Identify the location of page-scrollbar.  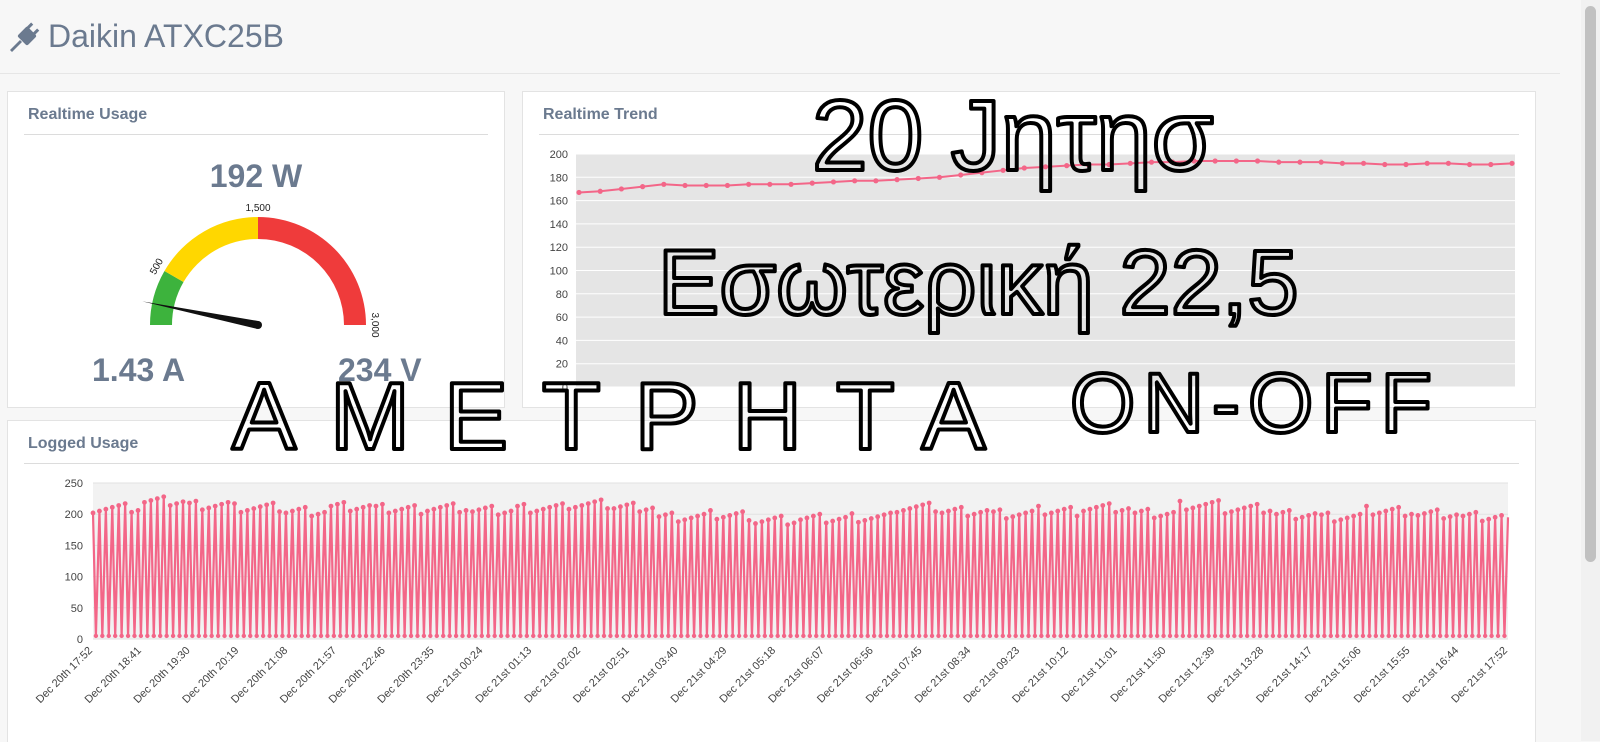
(1590, 370).